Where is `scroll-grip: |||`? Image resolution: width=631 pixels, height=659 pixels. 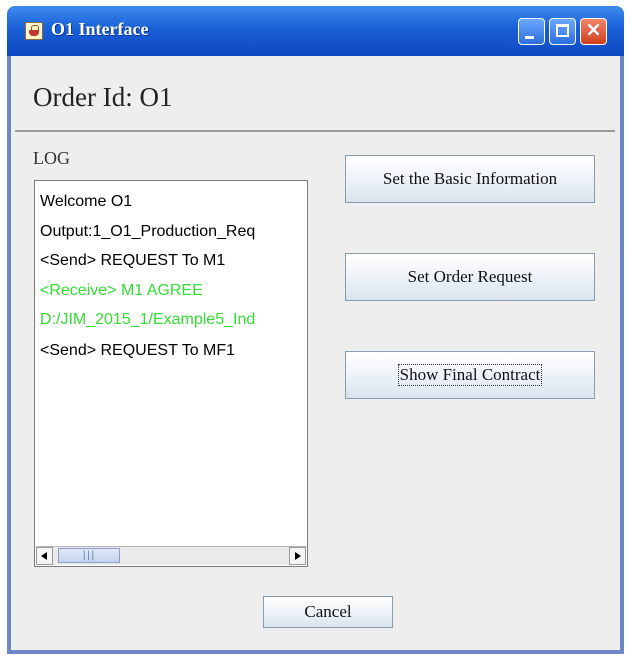 scroll-grip: ||| is located at coordinates (89, 555).